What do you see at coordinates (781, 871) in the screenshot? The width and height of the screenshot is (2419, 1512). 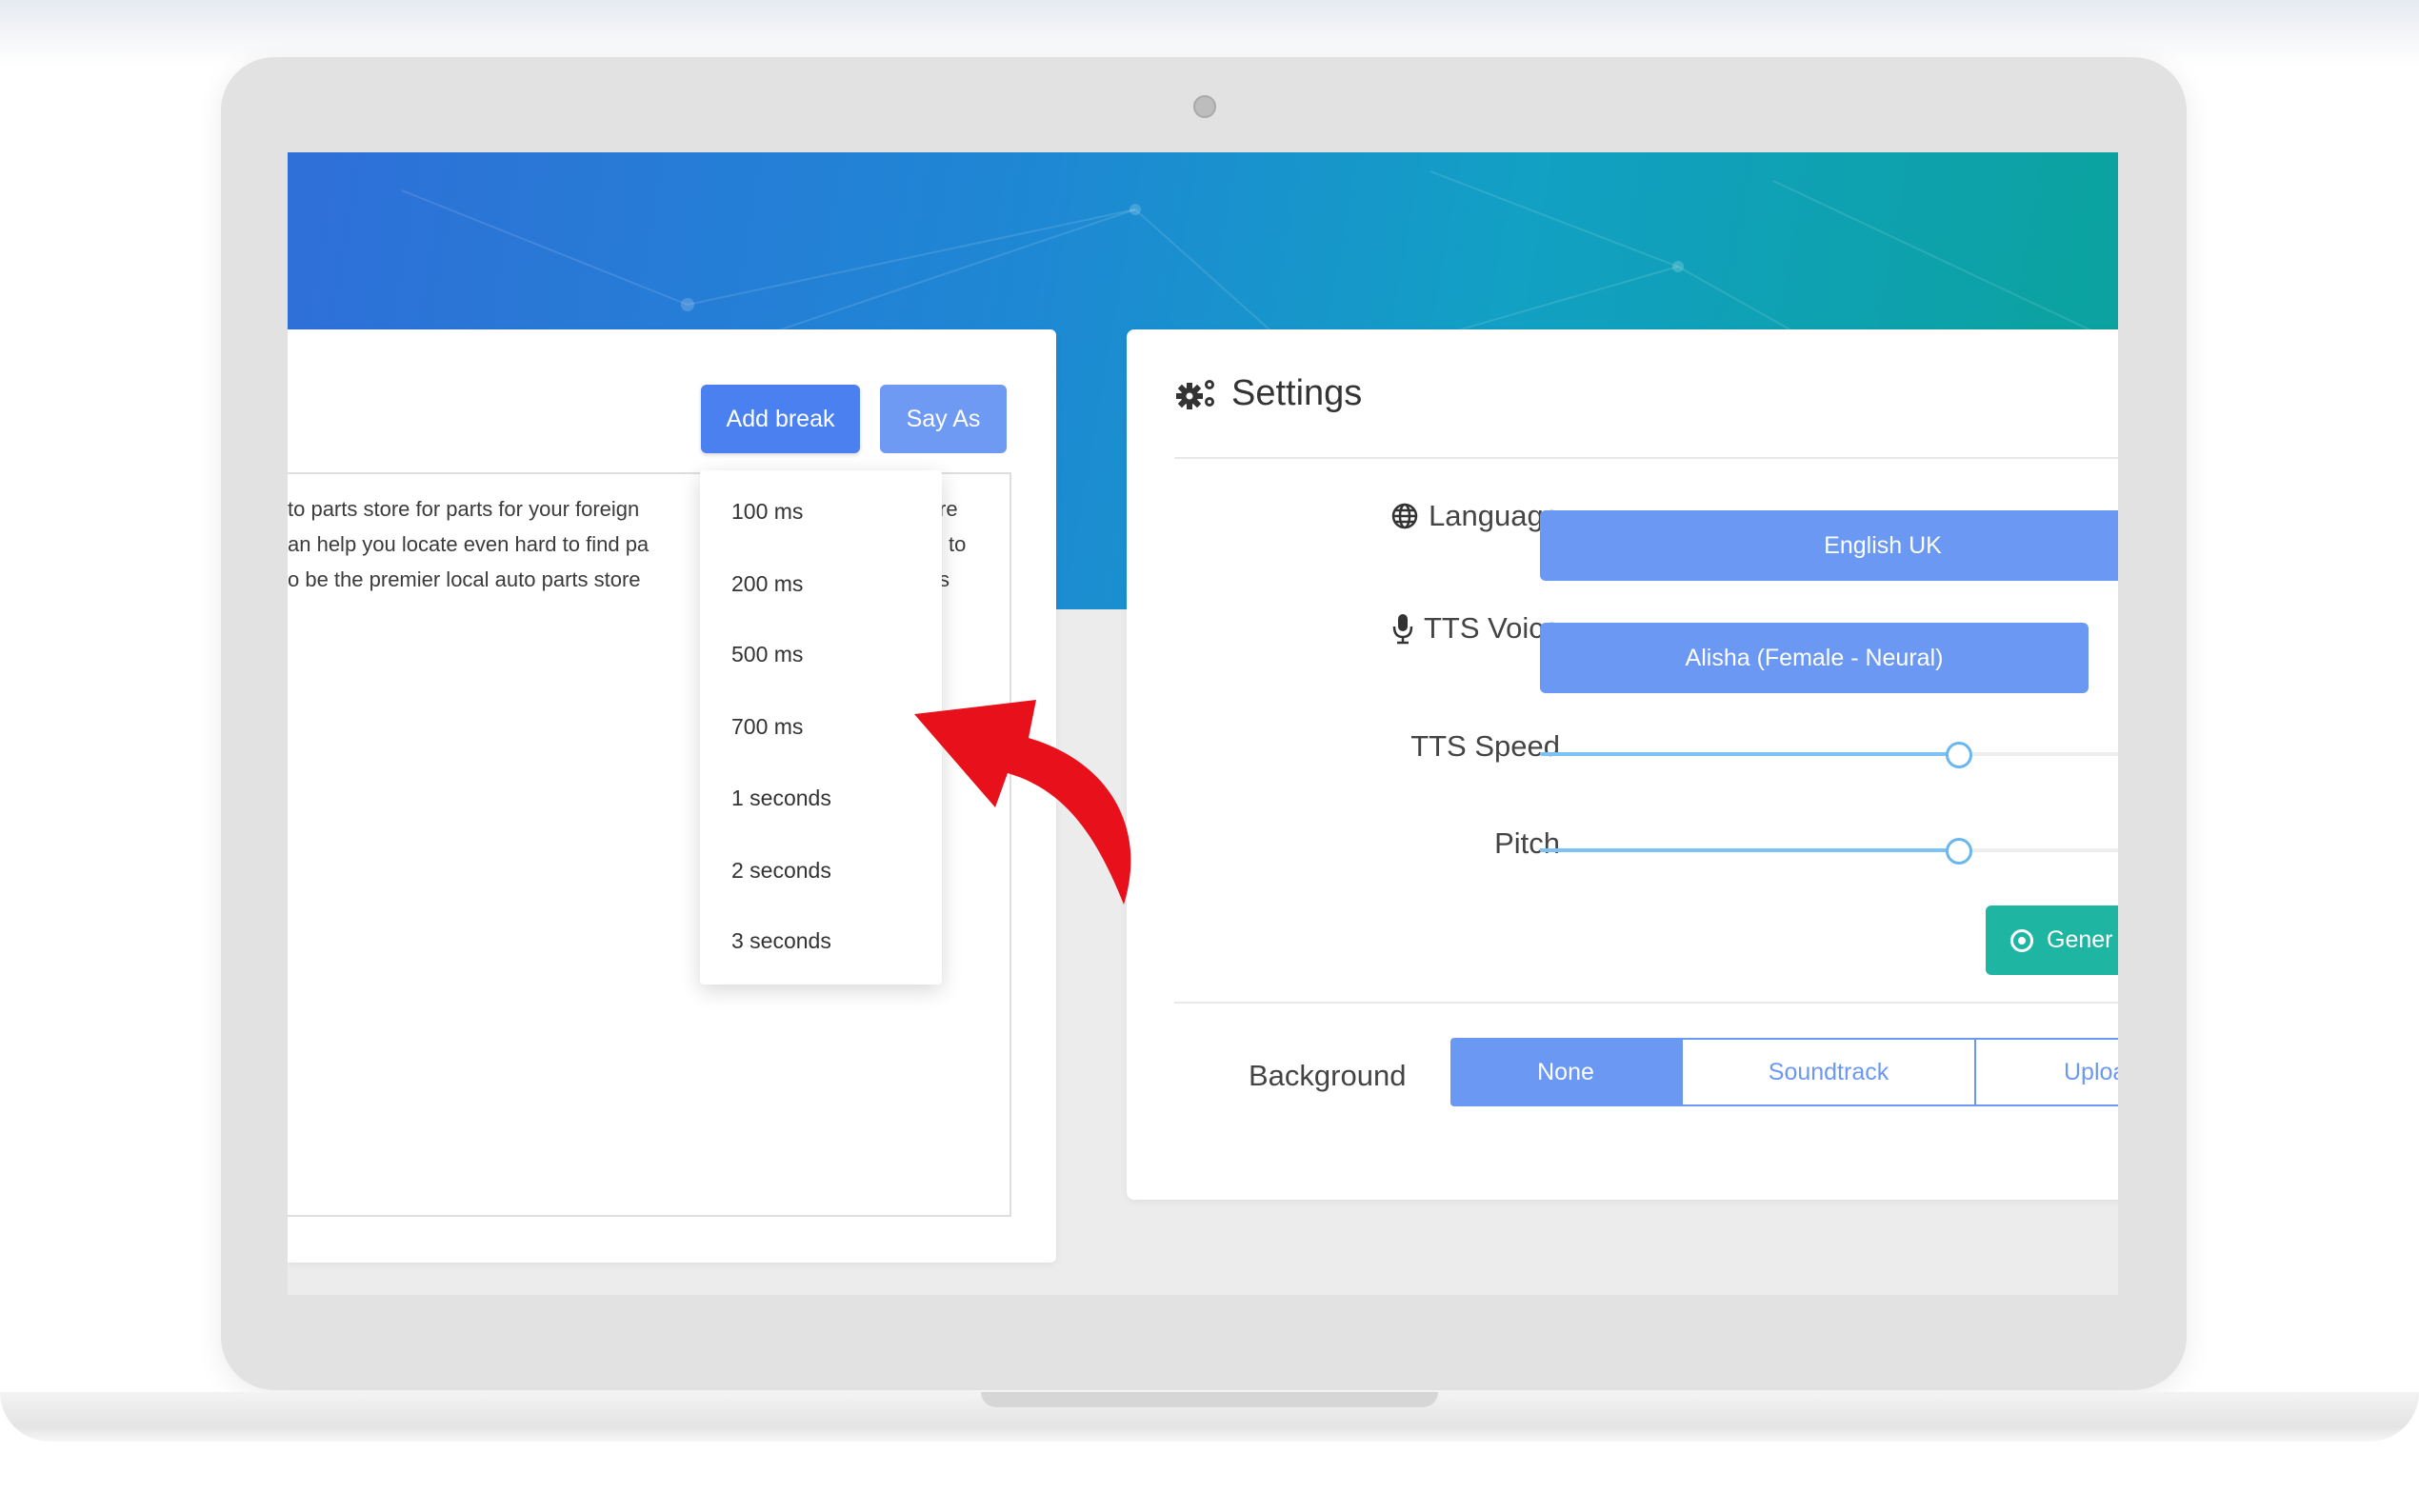 I see `break-option-2s: 2 seconds` at bounding box center [781, 871].